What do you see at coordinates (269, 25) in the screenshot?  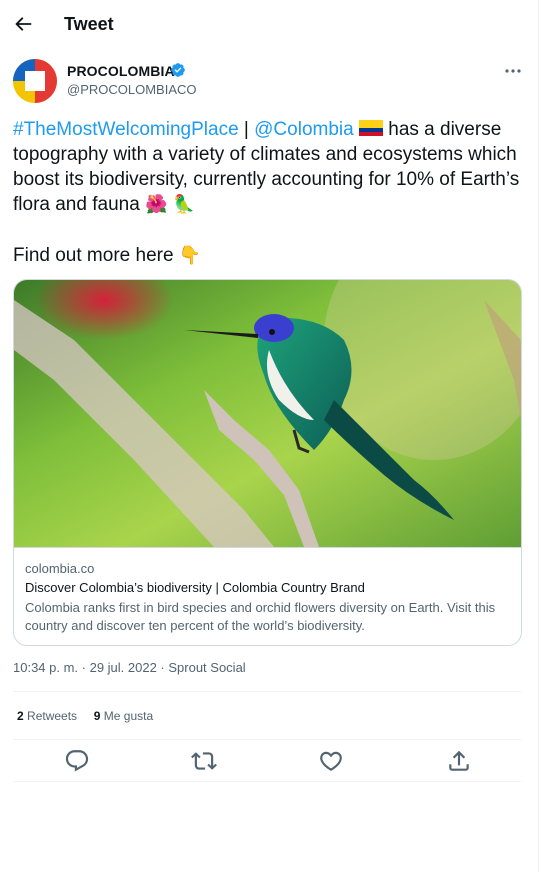 I see `top-bar: Tweet` at bounding box center [269, 25].